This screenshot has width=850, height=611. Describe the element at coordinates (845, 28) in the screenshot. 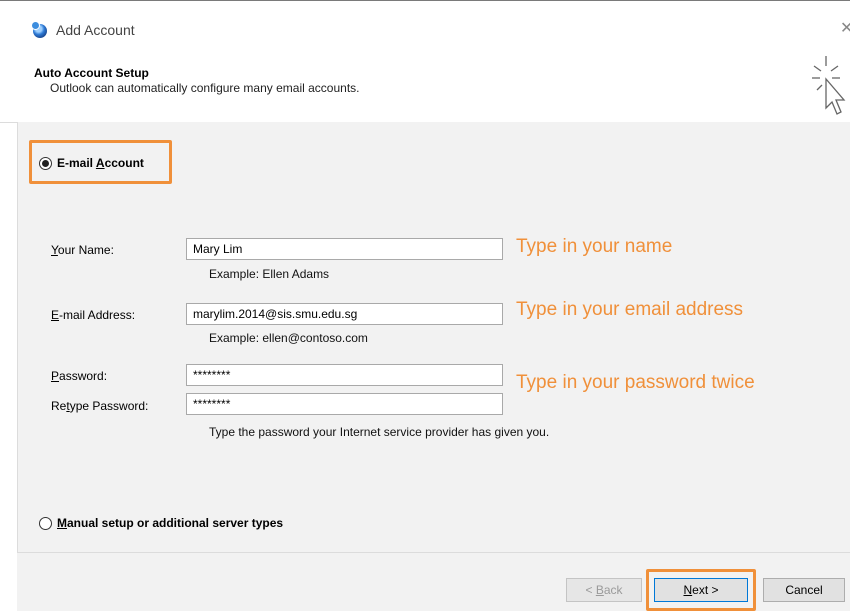

I see `close-icon: ✕` at that location.